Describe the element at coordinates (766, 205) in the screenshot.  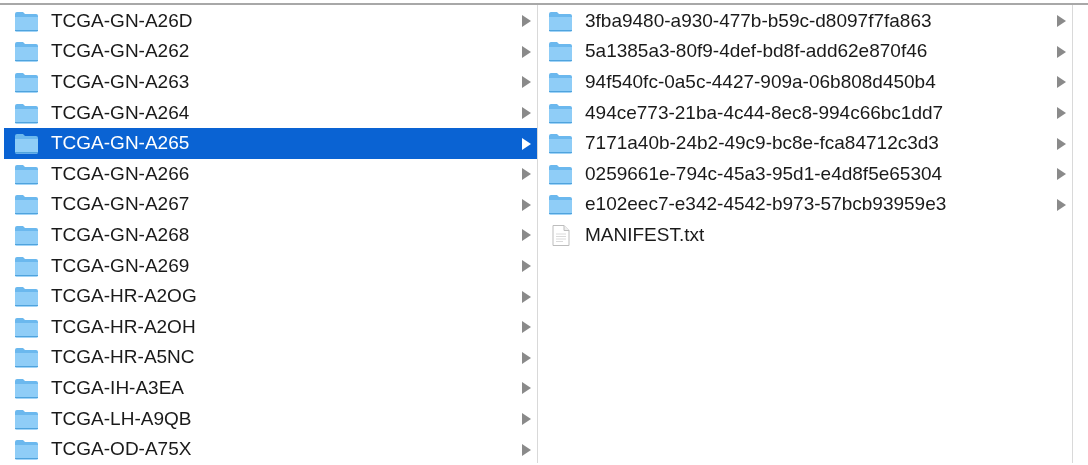
I see `item-name: e102eec7-e342-4542-b973-57bcb93959e3` at that location.